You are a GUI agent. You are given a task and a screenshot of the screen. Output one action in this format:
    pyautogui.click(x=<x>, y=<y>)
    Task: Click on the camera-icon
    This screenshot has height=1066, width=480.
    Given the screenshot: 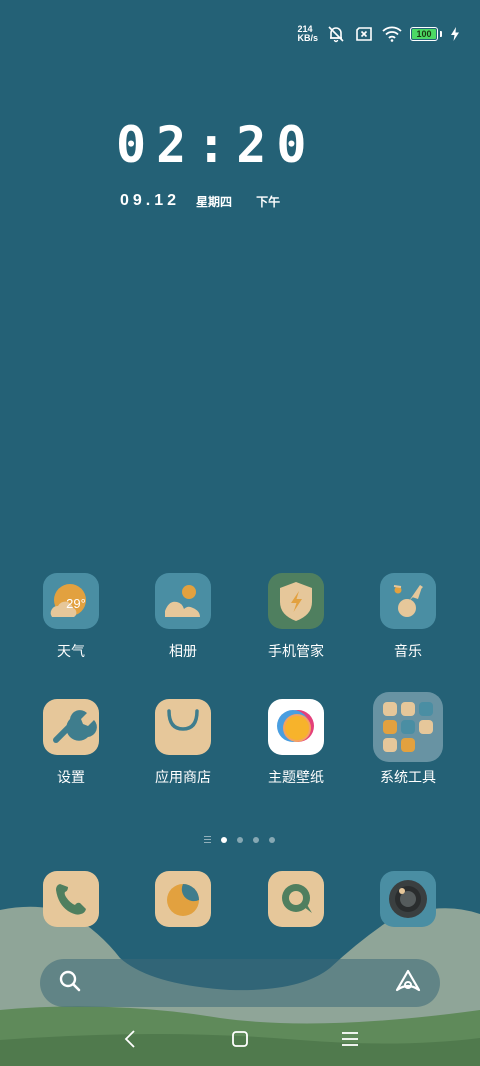 What is the action you would take?
    pyautogui.click(x=408, y=899)
    